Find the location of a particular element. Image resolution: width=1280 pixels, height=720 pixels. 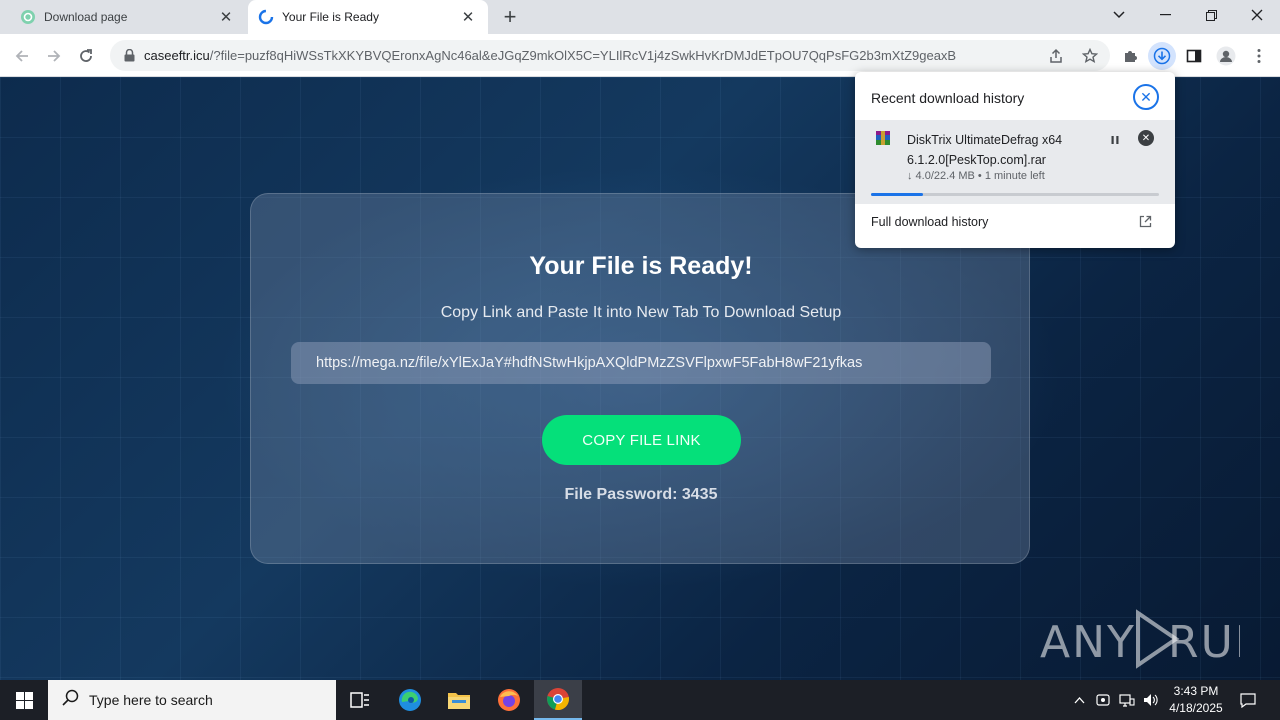

lock-icon is located at coordinates (129, 56).